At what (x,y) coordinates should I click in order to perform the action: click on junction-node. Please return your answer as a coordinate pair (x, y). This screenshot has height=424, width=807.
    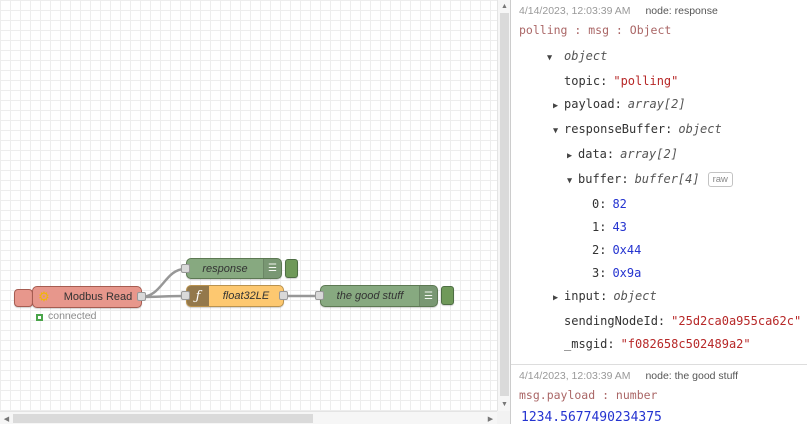
    Looking at the image, I should click on (23, 298).